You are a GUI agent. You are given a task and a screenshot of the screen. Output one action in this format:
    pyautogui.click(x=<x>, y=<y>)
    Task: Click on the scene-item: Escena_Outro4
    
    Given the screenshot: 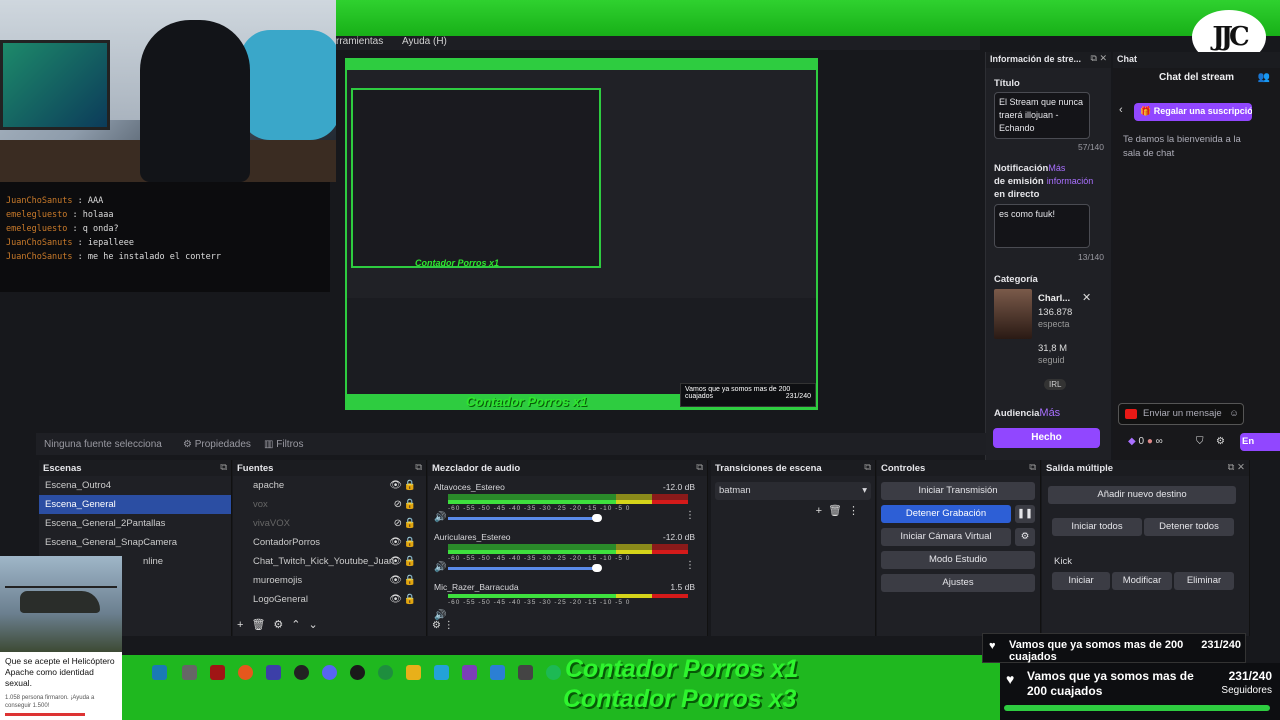 What is the action you would take?
    pyautogui.click(x=135, y=485)
    